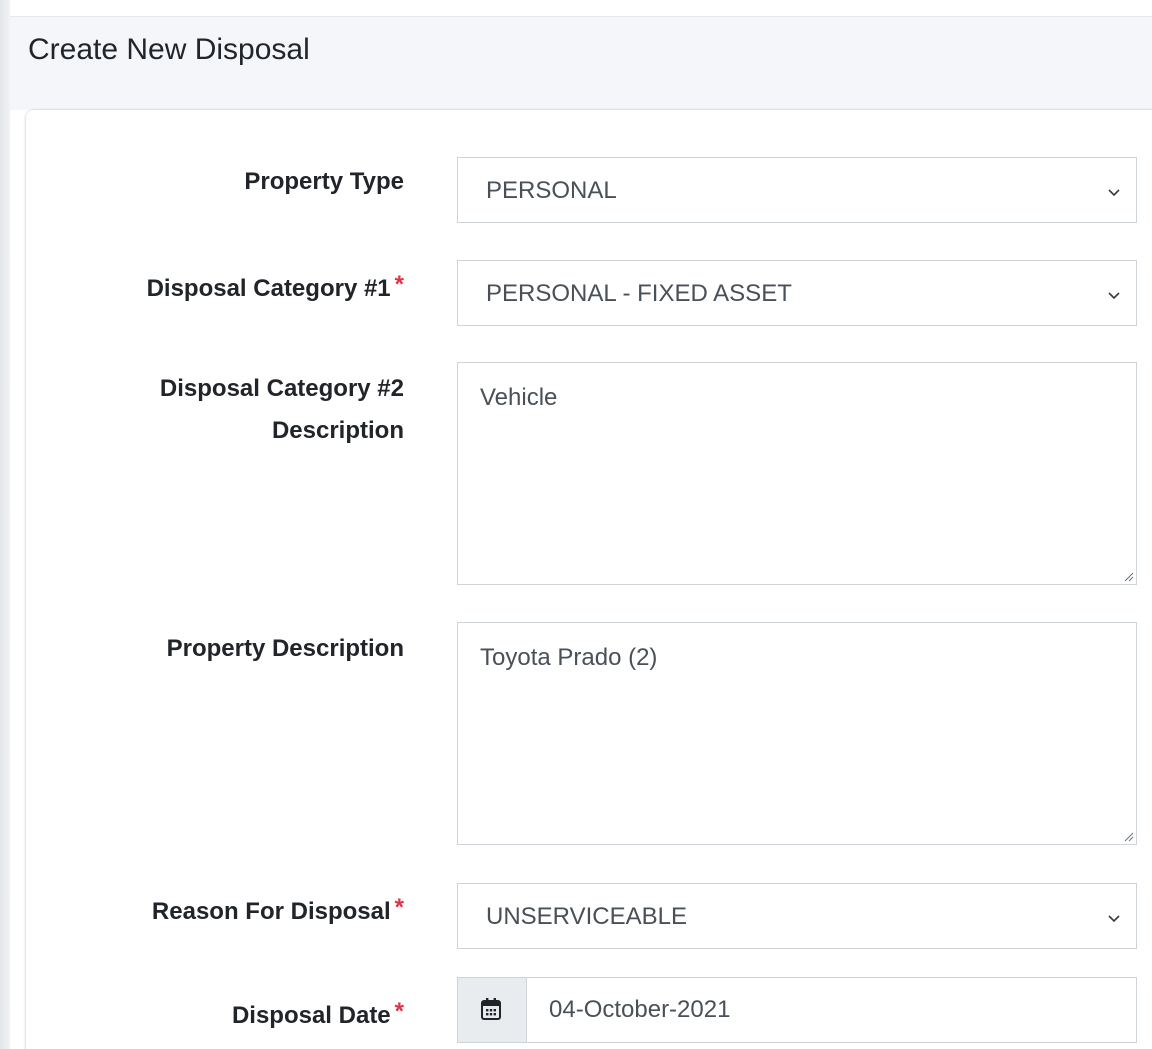 The width and height of the screenshot is (1152, 1049). What do you see at coordinates (639, 293) in the screenshot?
I see `disposal-category-1-value: PERSONAL - FIXED ASSET` at bounding box center [639, 293].